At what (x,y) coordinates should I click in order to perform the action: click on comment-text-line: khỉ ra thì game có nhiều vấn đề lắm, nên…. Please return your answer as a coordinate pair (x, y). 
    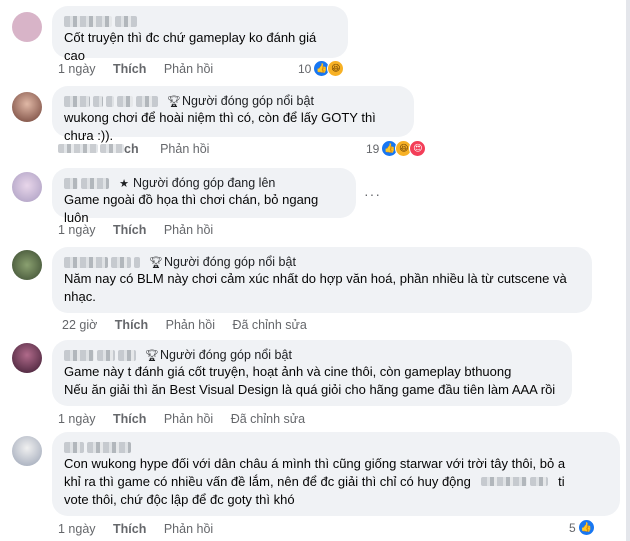
    Looking at the image, I should click on (336, 482).